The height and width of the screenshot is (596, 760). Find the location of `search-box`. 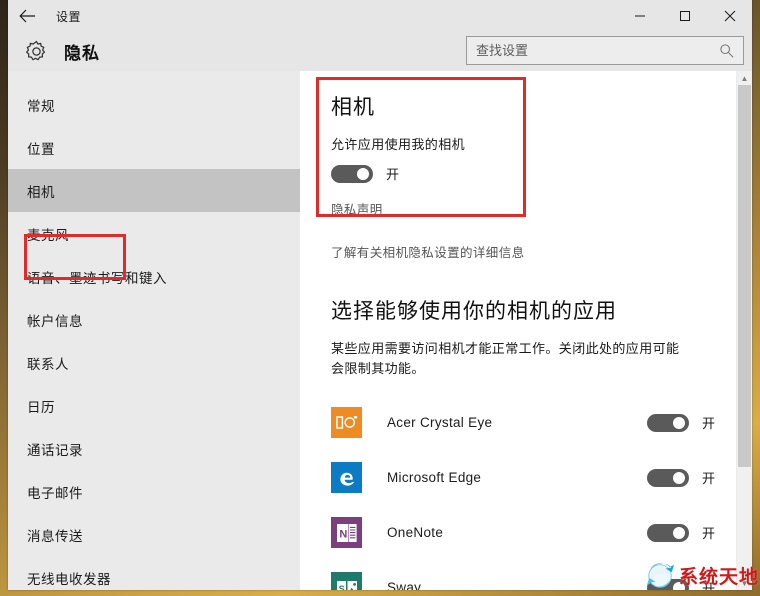

search-box is located at coordinates (605, 50).